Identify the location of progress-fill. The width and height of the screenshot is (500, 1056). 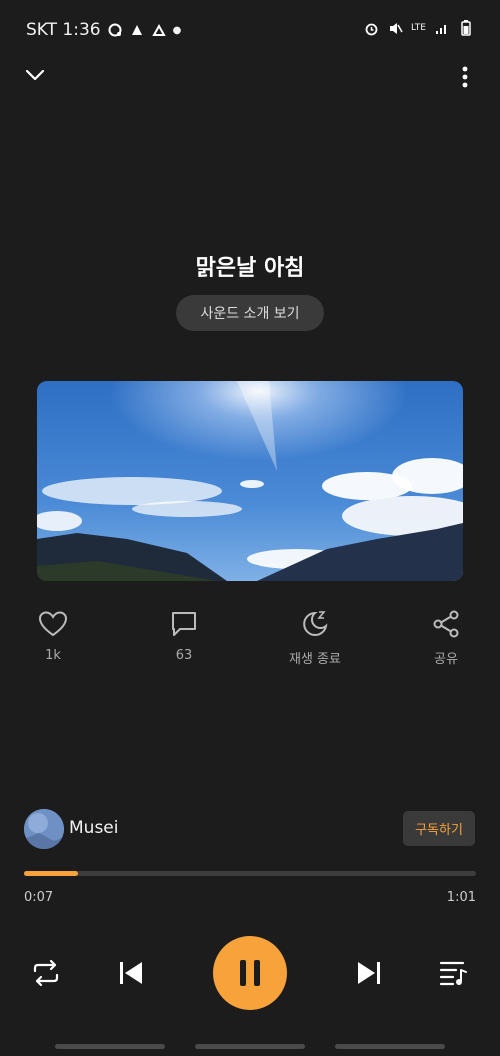
(51, 873).